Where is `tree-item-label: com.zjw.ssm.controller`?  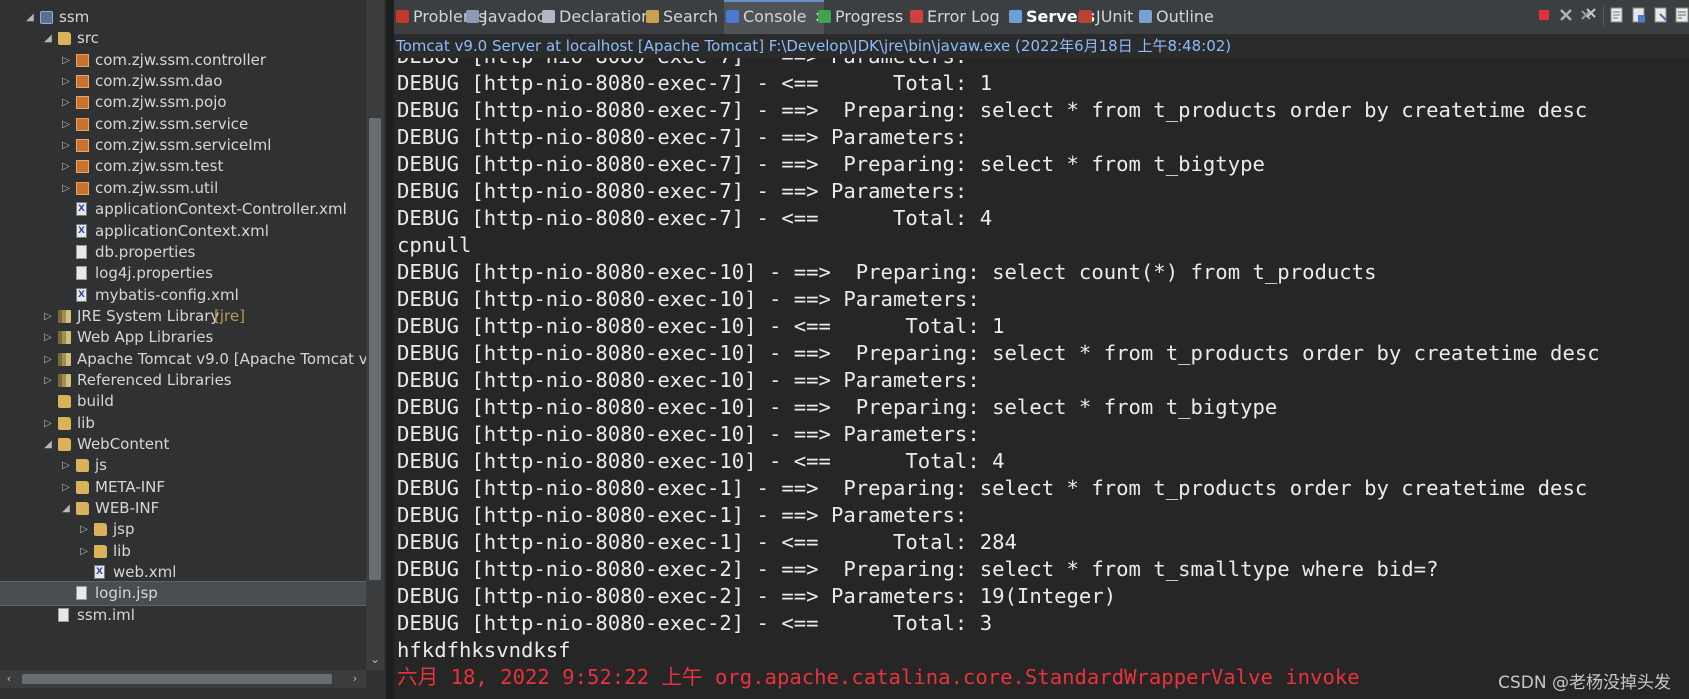 tree-item-label: com.zjw.ssm.controller is located at coordinates (181, 59).